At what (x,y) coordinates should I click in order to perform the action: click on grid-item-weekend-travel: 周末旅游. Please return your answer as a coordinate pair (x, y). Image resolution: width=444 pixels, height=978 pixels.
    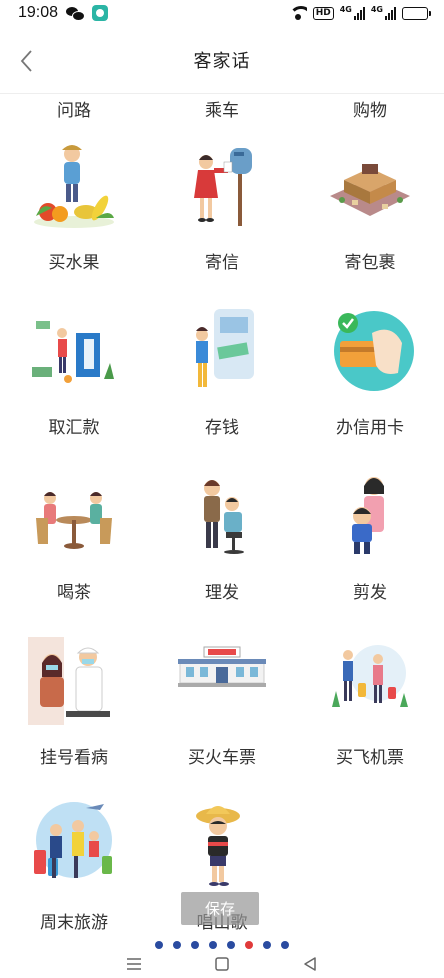
    Looking at the image, I should click on (74, 867).